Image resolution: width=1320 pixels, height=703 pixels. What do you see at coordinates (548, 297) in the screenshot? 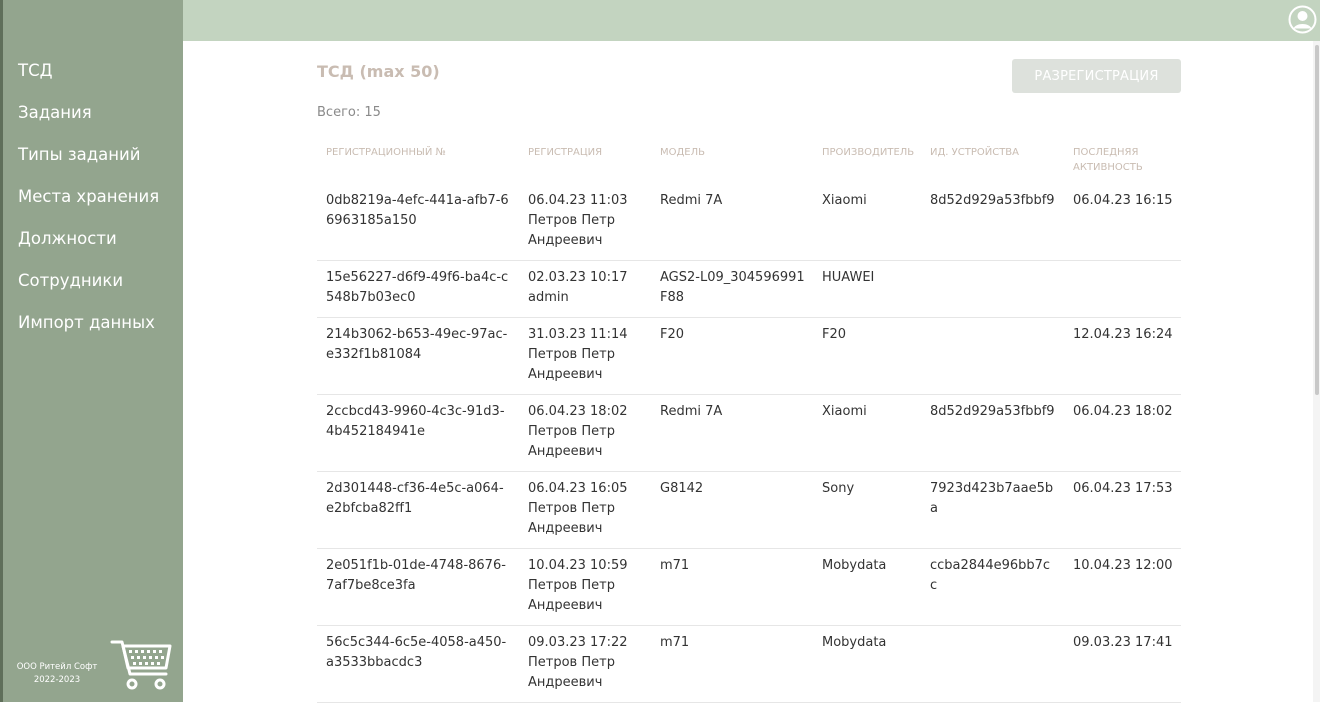
I see `cell-reg-user: admin` at bounding box center [548, 297].